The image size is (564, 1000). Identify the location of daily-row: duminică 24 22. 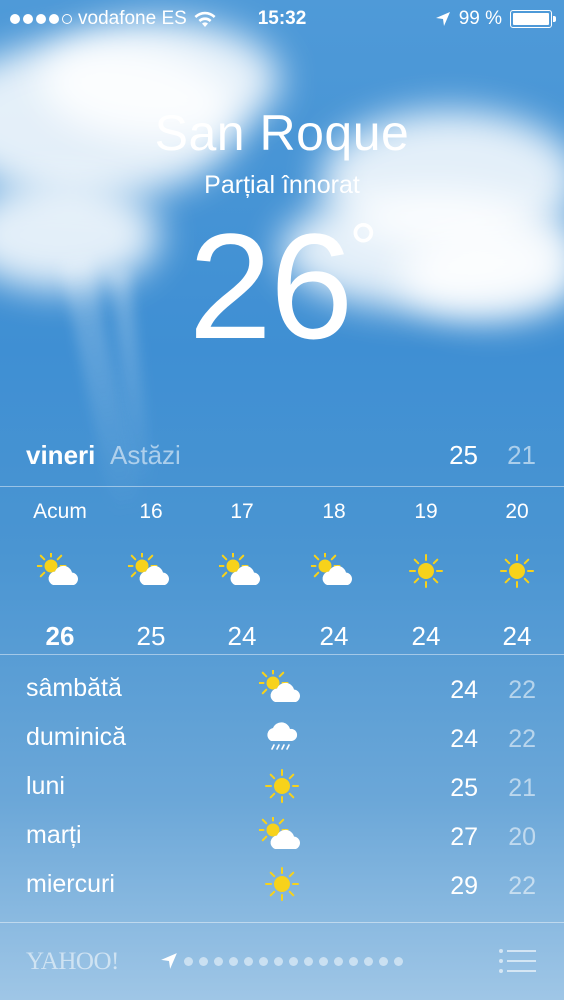
(282, 741).